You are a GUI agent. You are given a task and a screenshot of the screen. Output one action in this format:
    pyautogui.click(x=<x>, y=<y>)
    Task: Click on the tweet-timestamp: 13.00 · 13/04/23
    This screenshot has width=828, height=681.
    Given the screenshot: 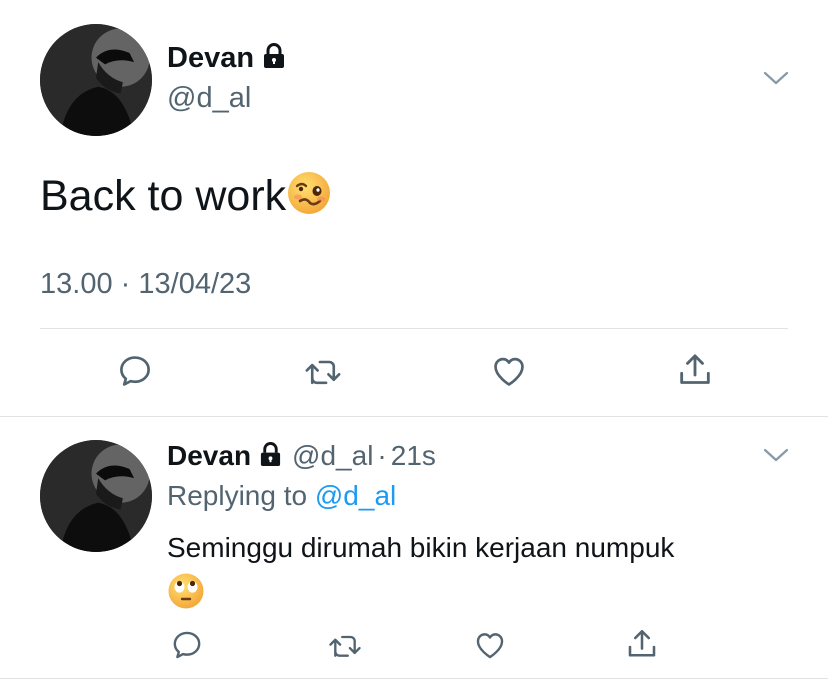 What is the action you would take?
    pyautogui.click(x=145, y=284)
    